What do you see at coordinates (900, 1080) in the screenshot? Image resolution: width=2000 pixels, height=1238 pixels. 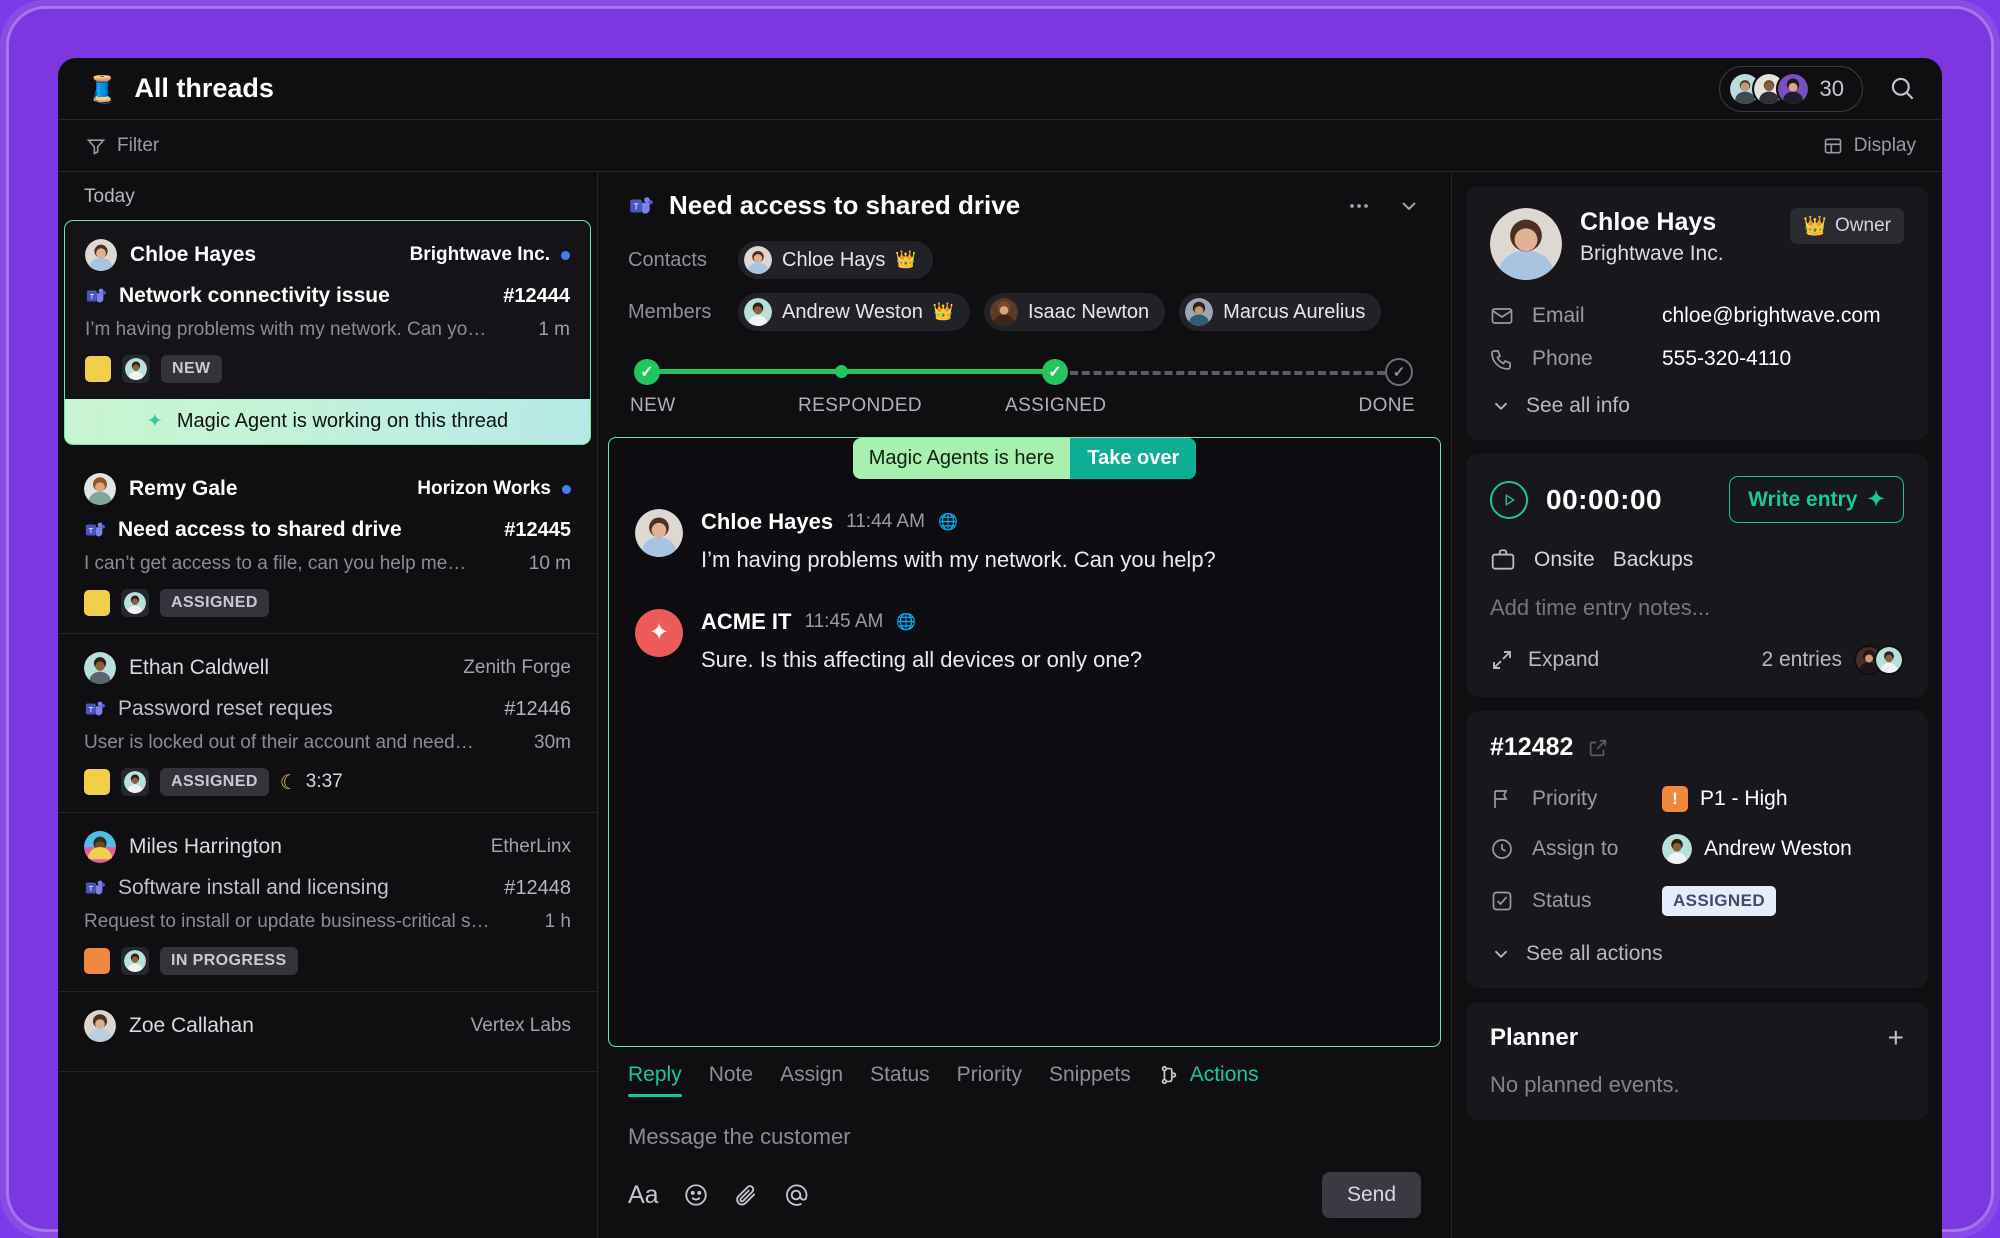 I see `tab-status: Status` at bounding box center [900, 1080].